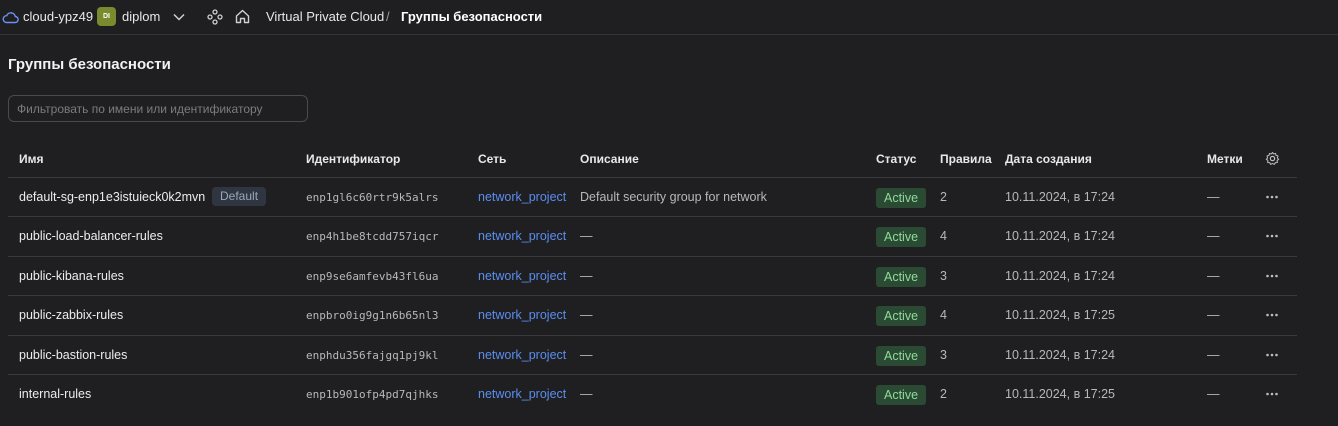 This screenshot has height=426, width=1338. I want to click on column-header-name: Имя, so click(31, 159).